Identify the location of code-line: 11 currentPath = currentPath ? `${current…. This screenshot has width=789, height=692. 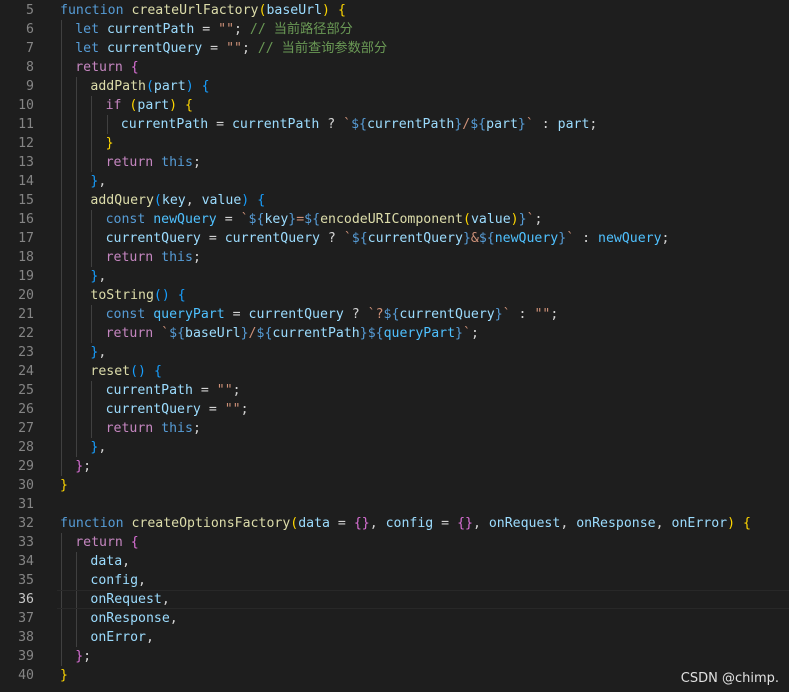
(394, 124).